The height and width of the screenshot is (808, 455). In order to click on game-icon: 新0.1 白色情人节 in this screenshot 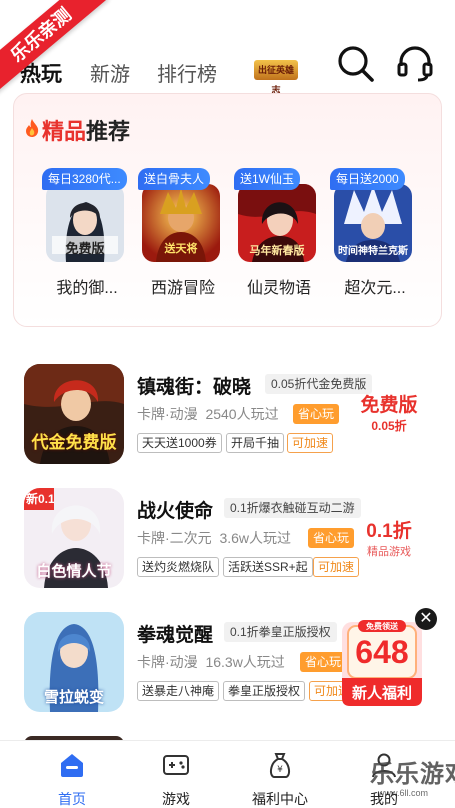, I will do `click(74, 538)`.